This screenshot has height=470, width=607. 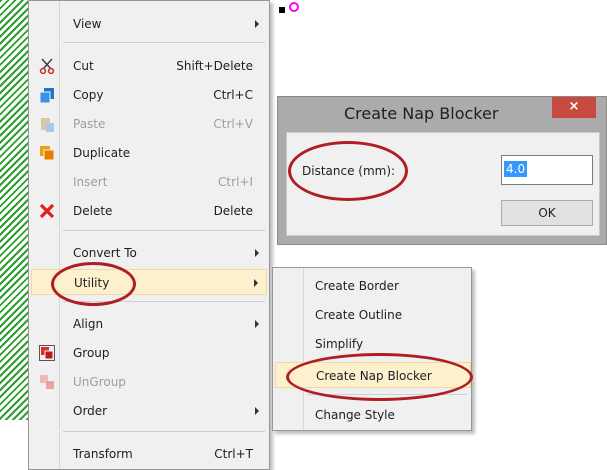 I want to click on submenu-item-create-border: Create Border, so click(x=373, y=286).